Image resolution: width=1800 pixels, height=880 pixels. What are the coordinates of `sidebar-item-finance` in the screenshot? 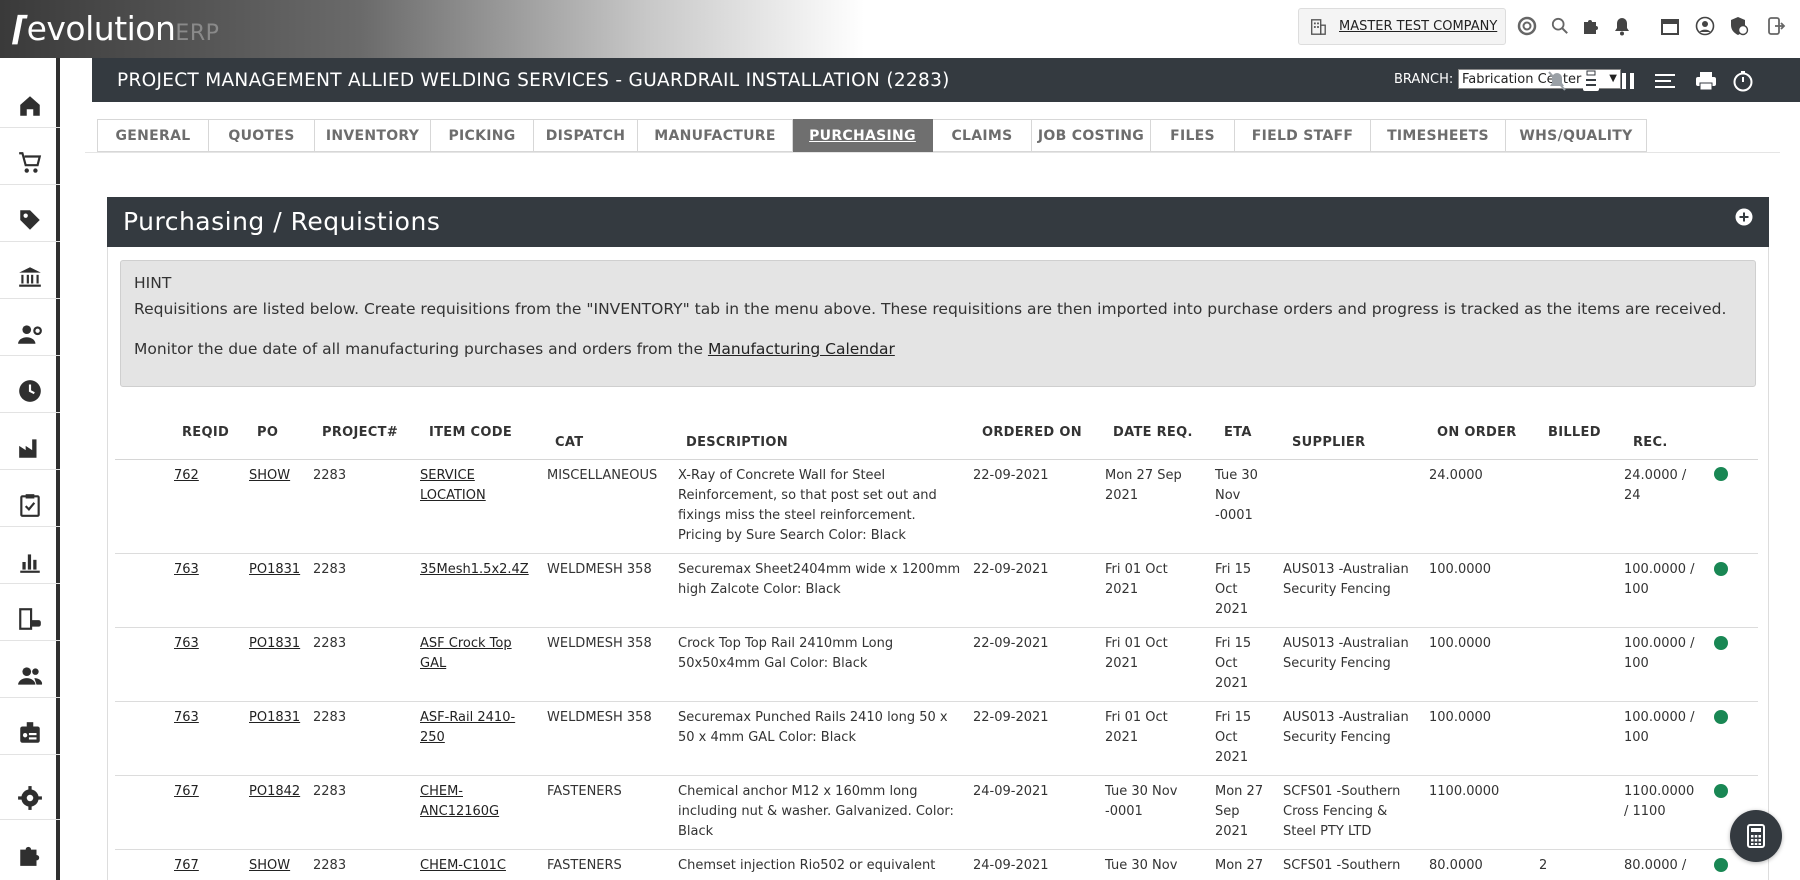 It's located at (30, 277).